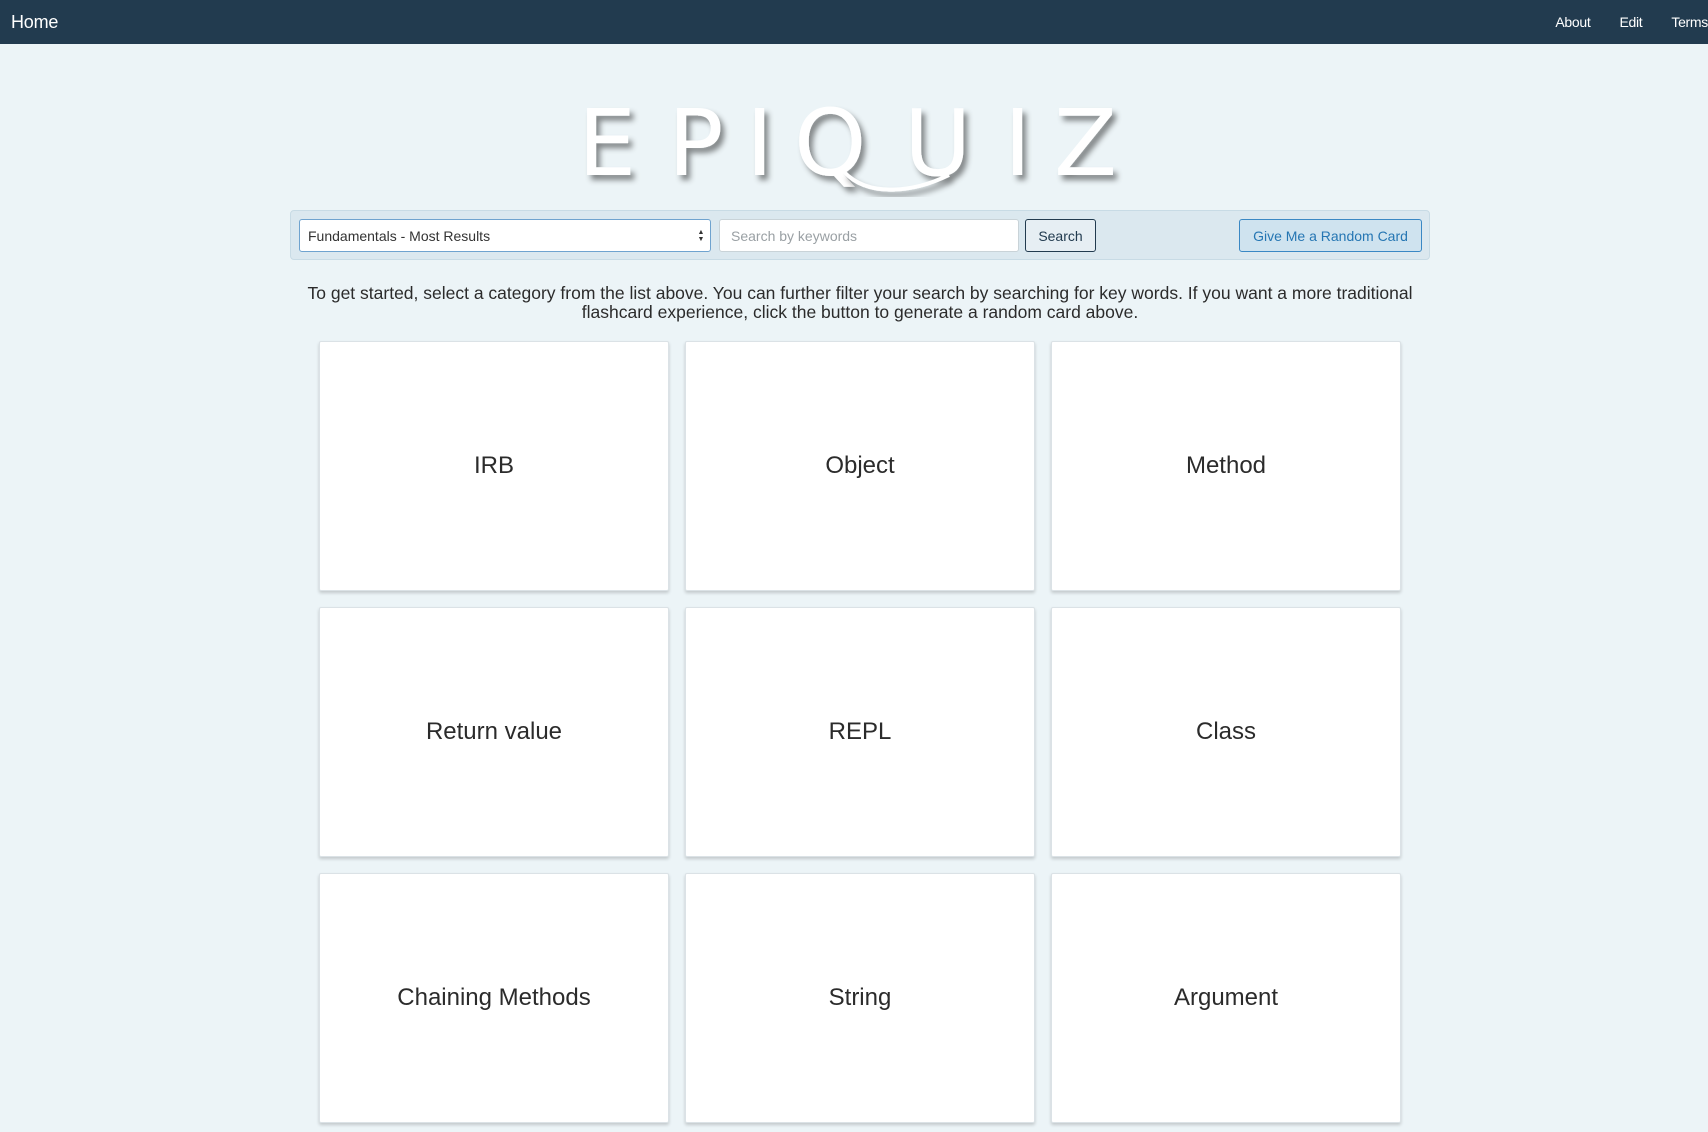 The height and width of the screenshot is (1132, 1708). Describe the element at coordinates (701, 236) in the screenshot. I see `select-arrows-icon: ▲ ▼` at that location.